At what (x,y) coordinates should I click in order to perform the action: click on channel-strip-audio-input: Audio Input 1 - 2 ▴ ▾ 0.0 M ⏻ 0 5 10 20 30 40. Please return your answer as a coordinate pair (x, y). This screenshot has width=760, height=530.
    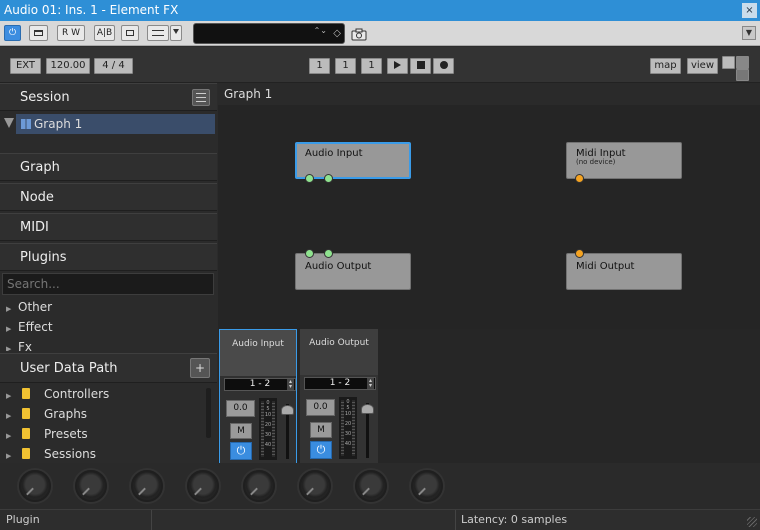
    Looking at the image, I should click on (258, 396).